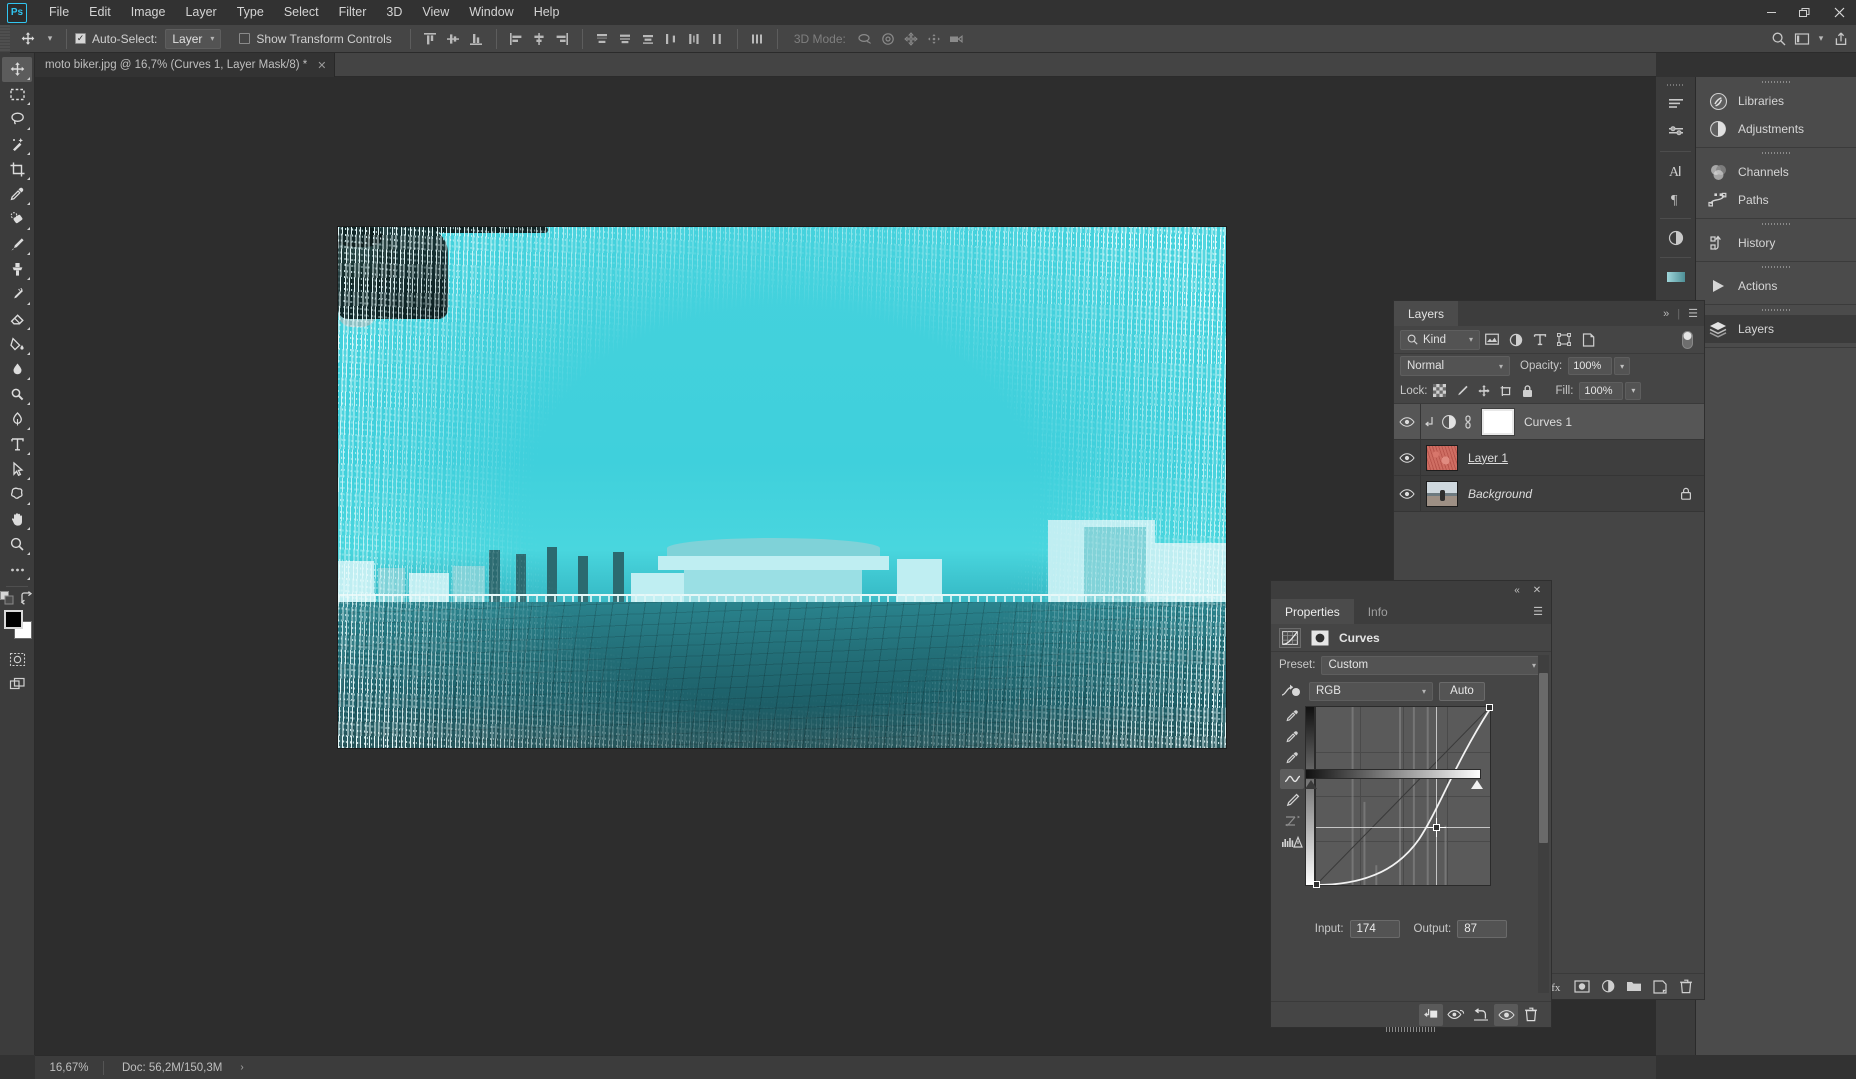  I want to click on reset-adjustment-icon, so click(1481, 1015).